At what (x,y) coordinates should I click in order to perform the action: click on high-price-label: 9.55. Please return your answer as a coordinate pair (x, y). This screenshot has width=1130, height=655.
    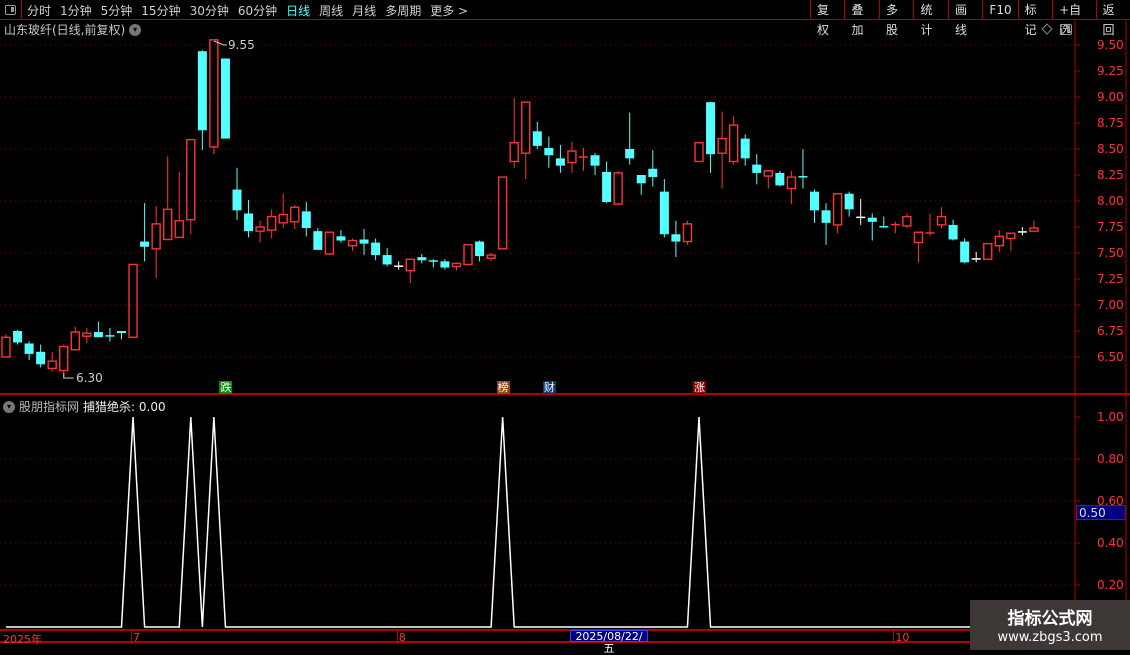
    Looking at the image, I should click on (241, 45).